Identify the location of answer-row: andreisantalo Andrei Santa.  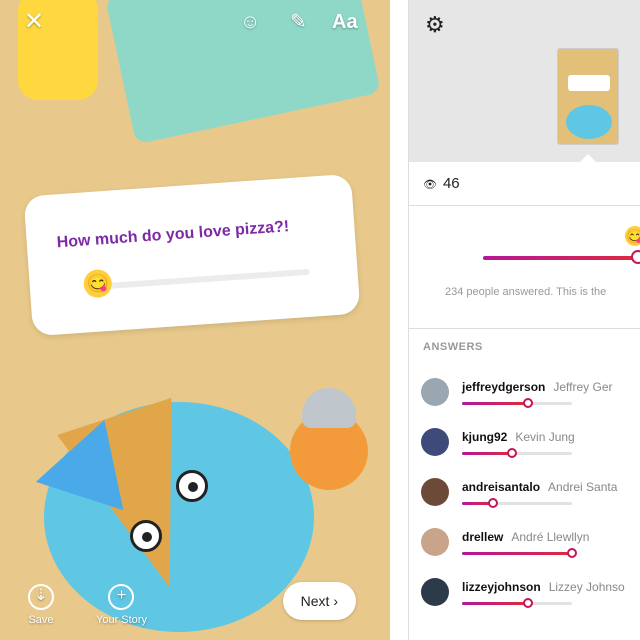
(524, 503).